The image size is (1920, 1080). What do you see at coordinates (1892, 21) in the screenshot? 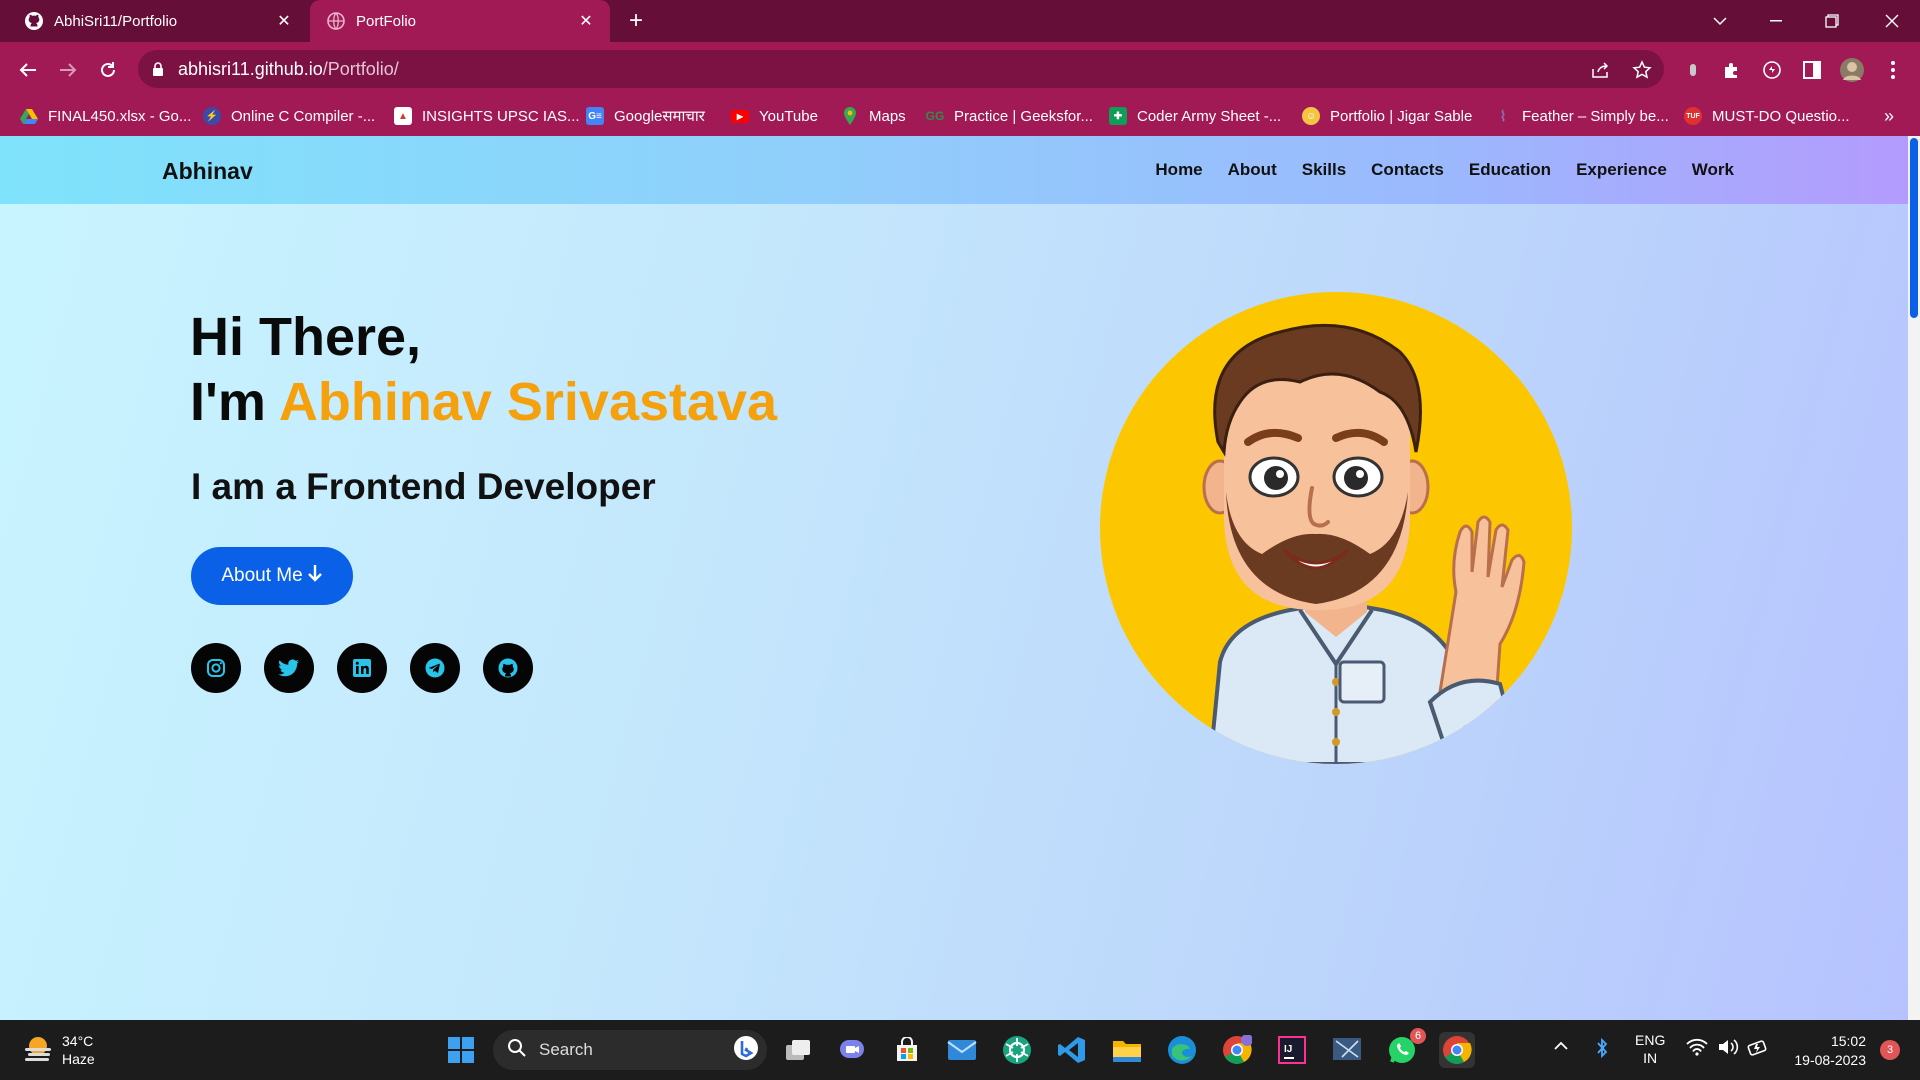
I see `close-window-button` at bounding box center [1892, 21].